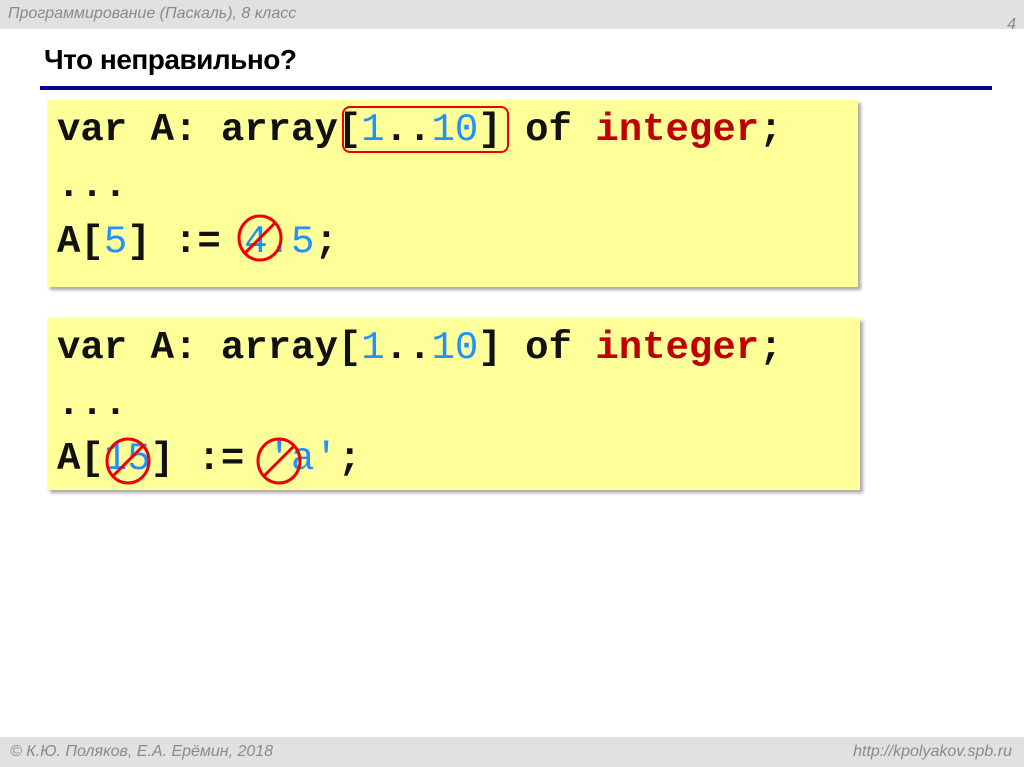 Image resolution: width=1024 pixels, height=767 pixels. What do you see at coordinates (209, 459) in the screenshot?
I see `code-line: A[15] := 'a';` at bounding box center [209, 459].